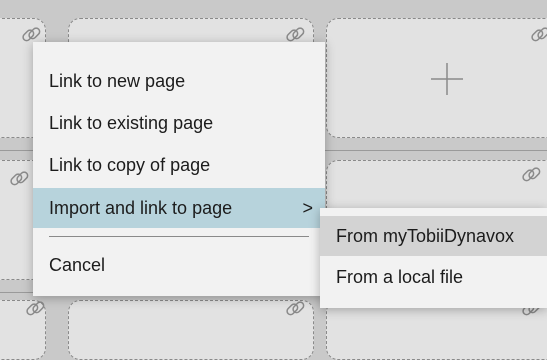 This screenshot has width=547, height=360. I want to click on add-tile, so click(436, 78).